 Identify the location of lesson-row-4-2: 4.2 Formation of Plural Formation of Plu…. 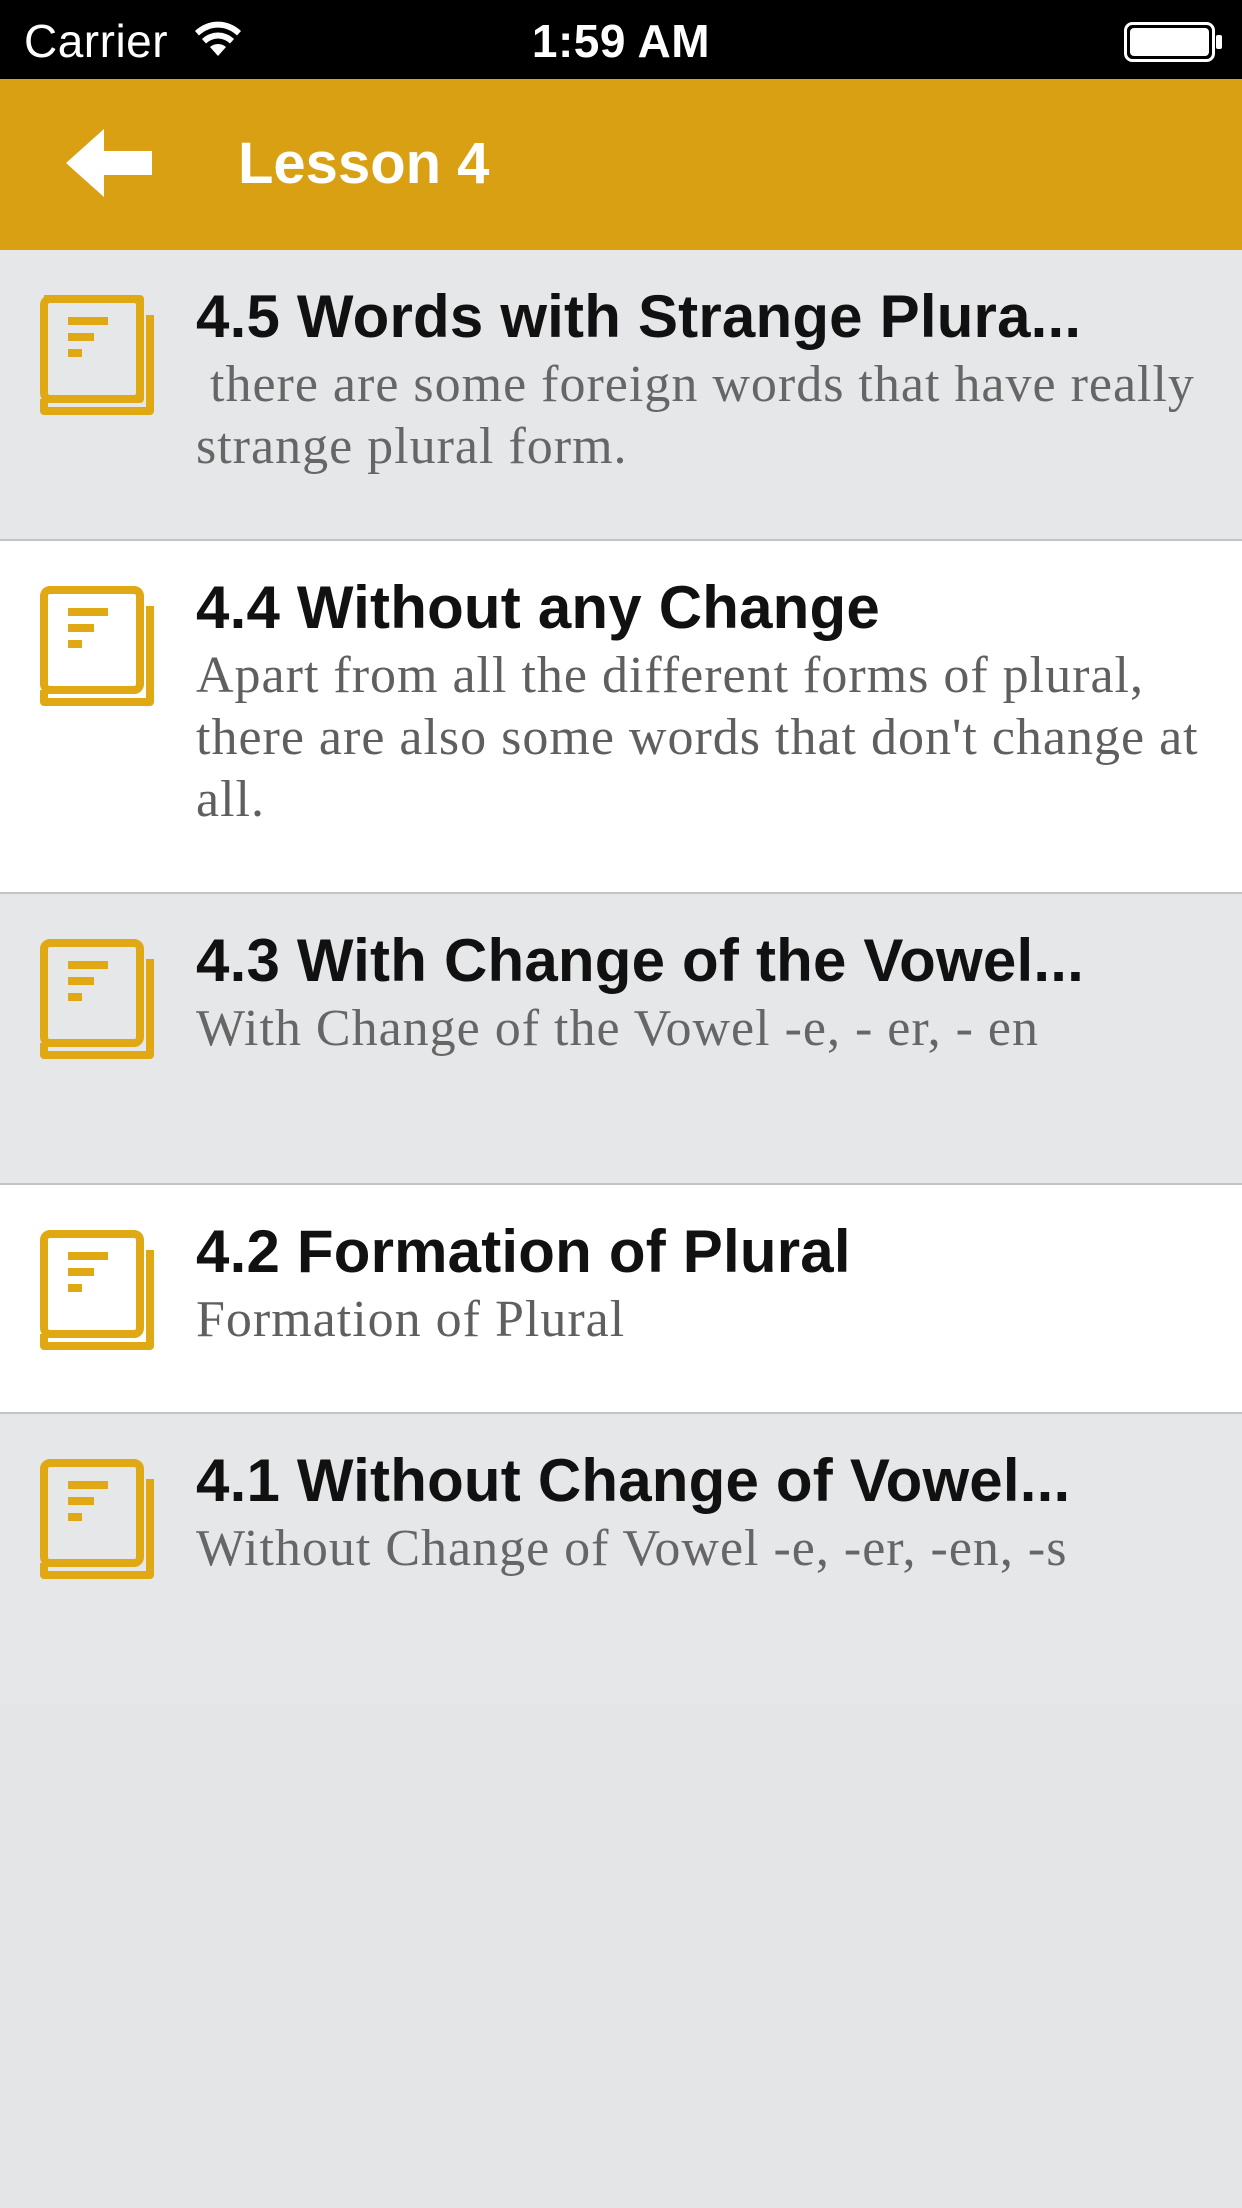
(621, 1299).